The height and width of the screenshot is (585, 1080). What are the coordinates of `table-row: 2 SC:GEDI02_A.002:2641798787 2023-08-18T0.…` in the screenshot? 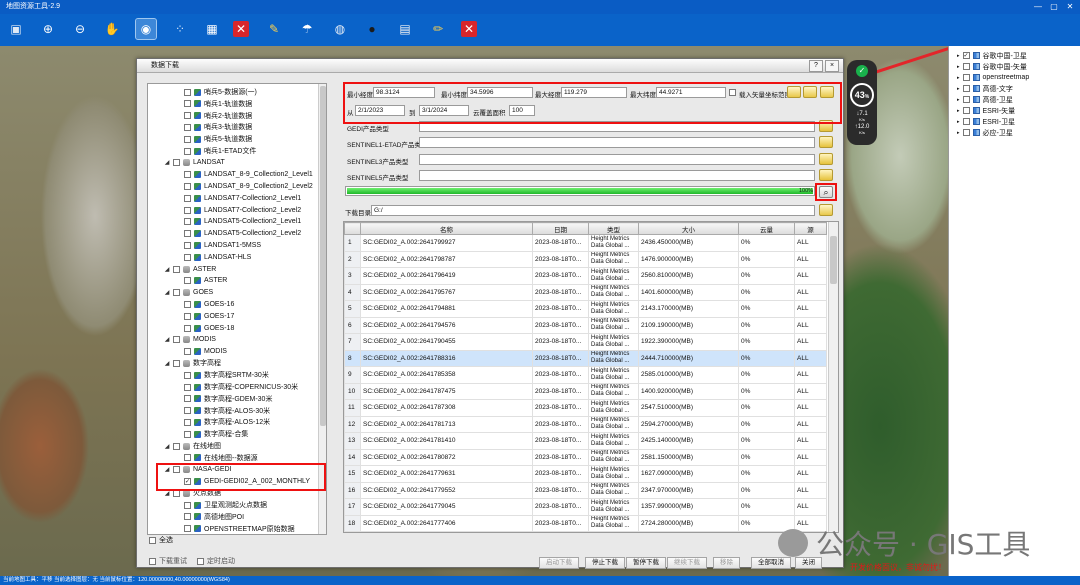 It's located at (585, 259).